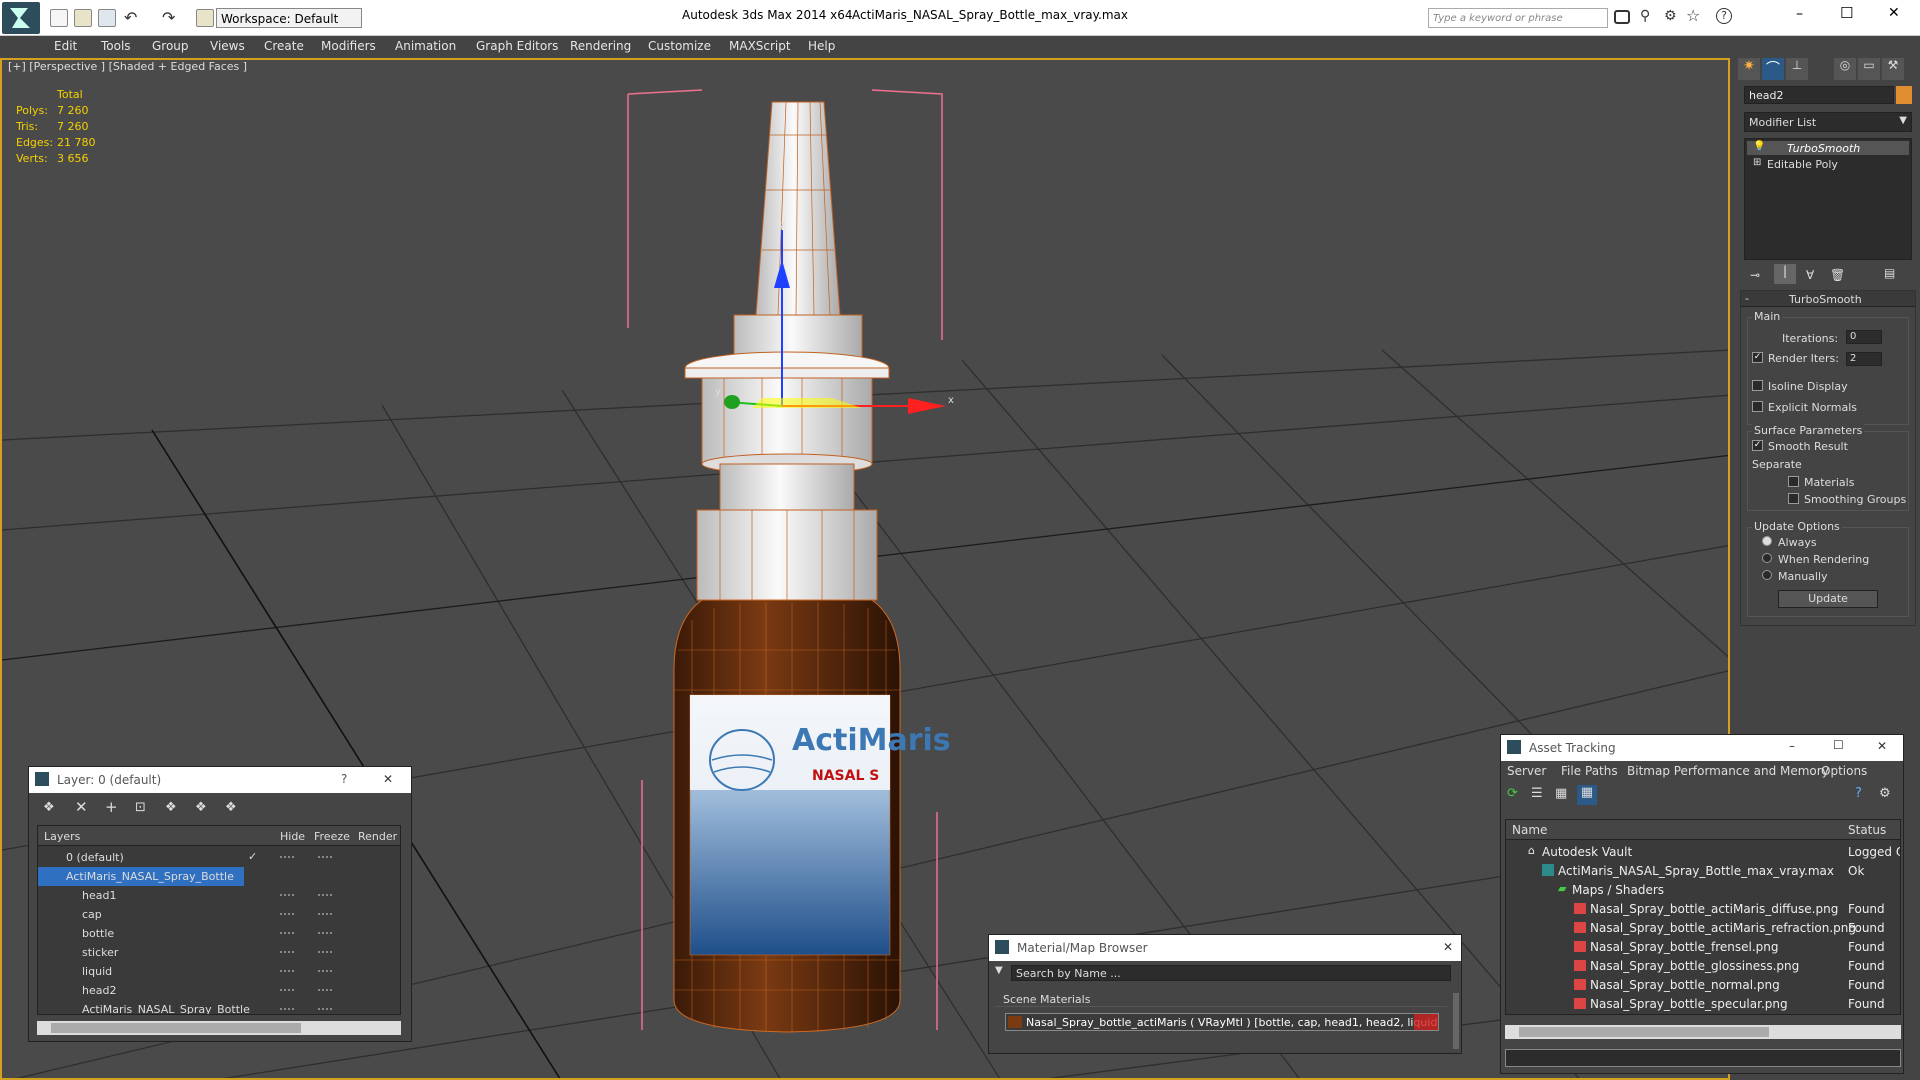  I want to click on scene-materials-group: Scene Materials, so click(1221, 1000).